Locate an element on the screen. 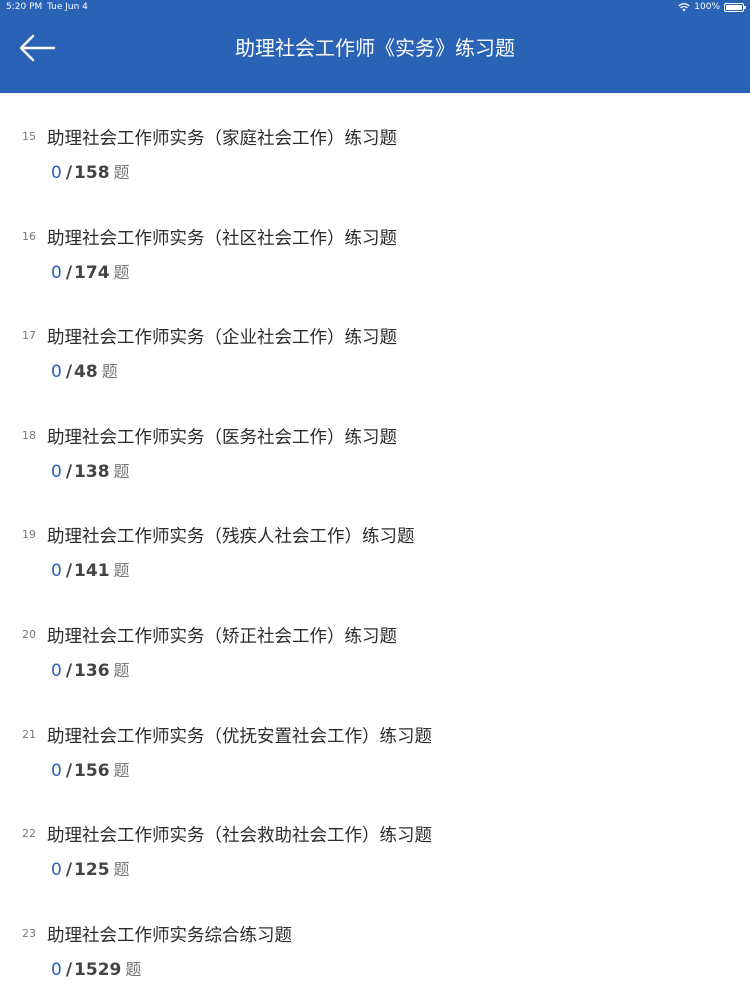  item-progress: 0/138 题 is located at coordinates (90, 470).